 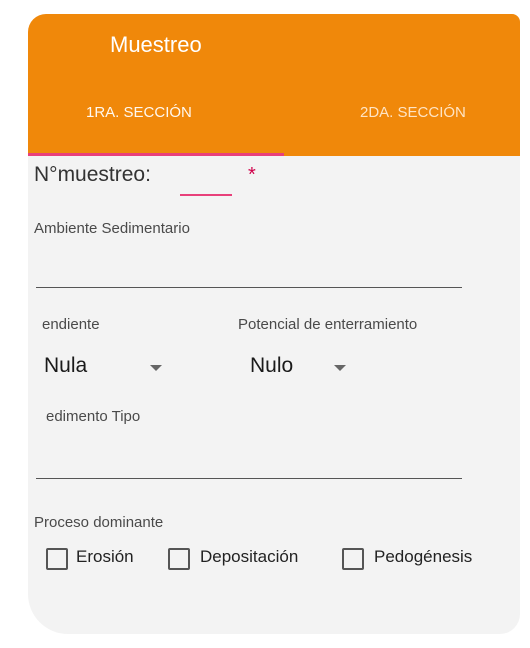 I want to click on muestreo-input, so click(x=206, y=183).